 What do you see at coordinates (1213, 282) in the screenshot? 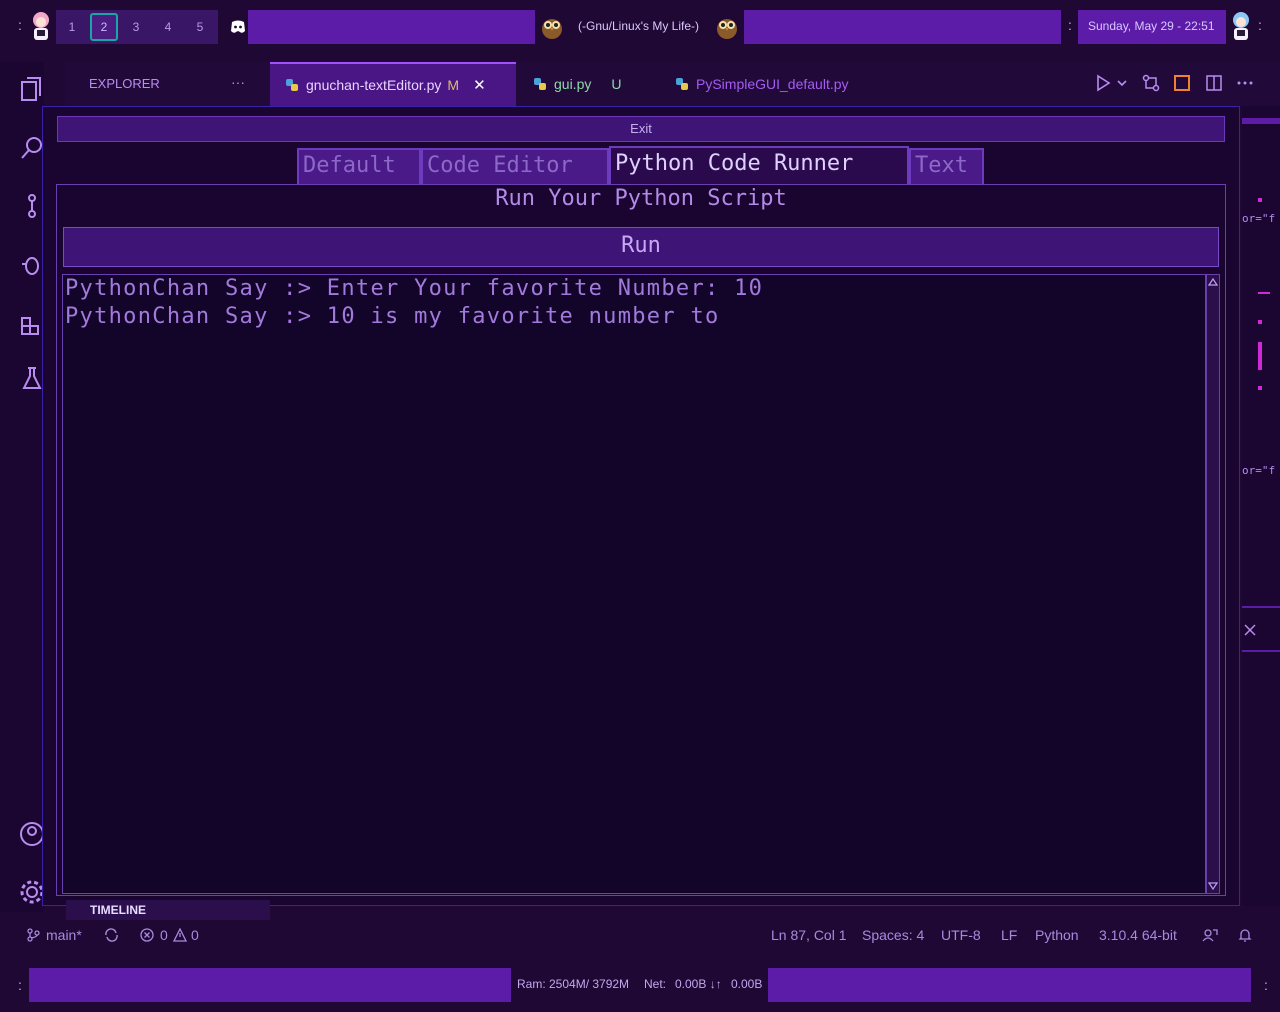
I see `scroll-up-icon` at bounding box center [1213, 282].